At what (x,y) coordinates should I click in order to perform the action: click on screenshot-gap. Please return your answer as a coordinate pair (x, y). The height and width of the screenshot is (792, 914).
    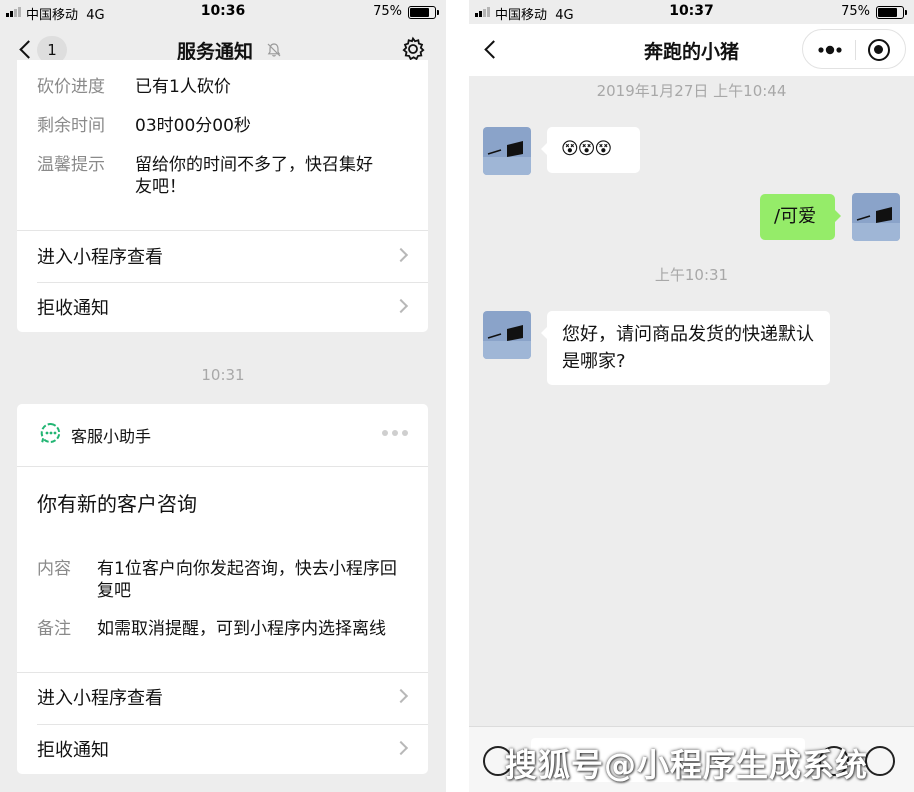
    Looking at the image, I should click on (457, 396).